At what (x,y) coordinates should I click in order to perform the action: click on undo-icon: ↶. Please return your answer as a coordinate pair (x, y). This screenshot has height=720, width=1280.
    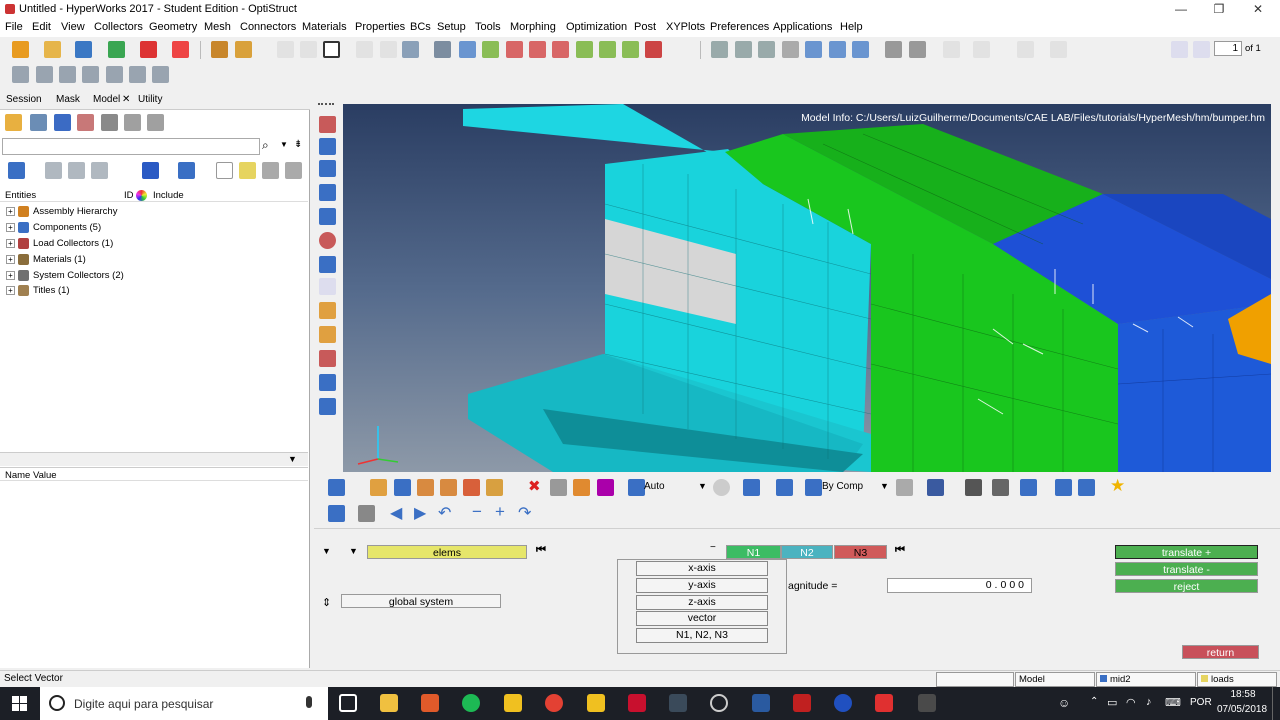
    Looking at the image, I should click on (444, 513).